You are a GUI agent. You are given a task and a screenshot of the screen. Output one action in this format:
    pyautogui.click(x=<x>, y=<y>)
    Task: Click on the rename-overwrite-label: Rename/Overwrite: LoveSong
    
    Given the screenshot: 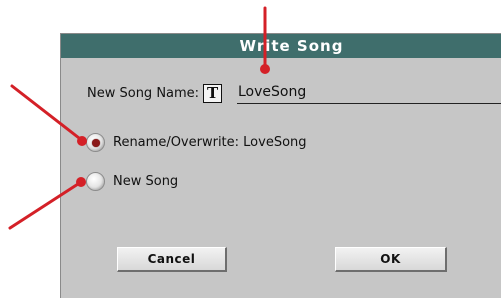 What is the action you would take?
    pyautogui.click(x=210, y=142)
    